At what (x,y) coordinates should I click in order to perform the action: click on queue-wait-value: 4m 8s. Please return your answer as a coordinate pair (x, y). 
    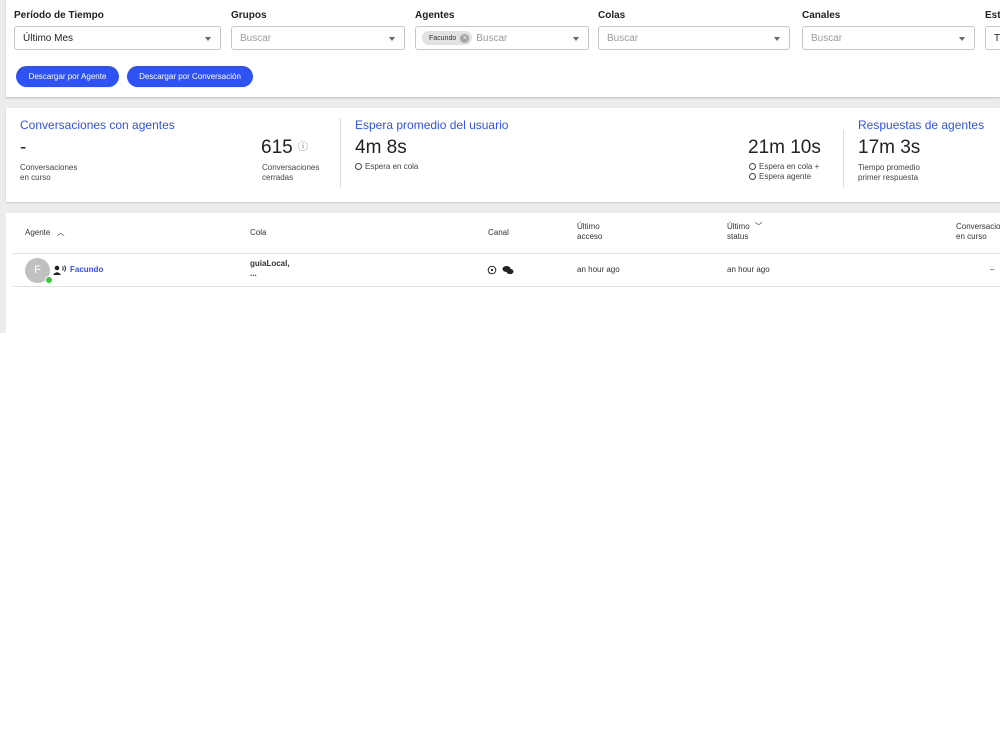
    Looking at the image, I should click on (381, 147).